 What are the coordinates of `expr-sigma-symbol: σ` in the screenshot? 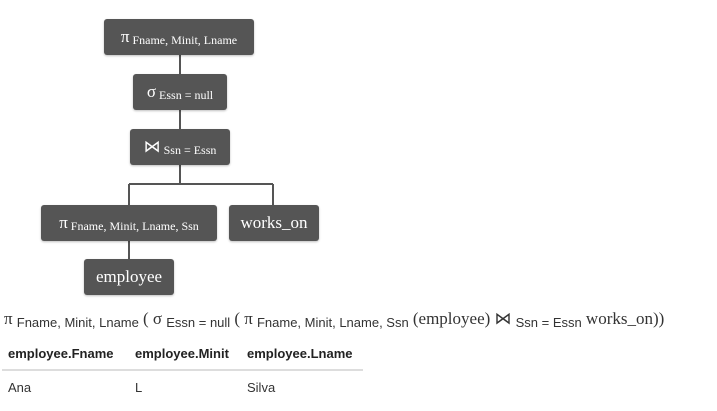 It's located at (157, 318).